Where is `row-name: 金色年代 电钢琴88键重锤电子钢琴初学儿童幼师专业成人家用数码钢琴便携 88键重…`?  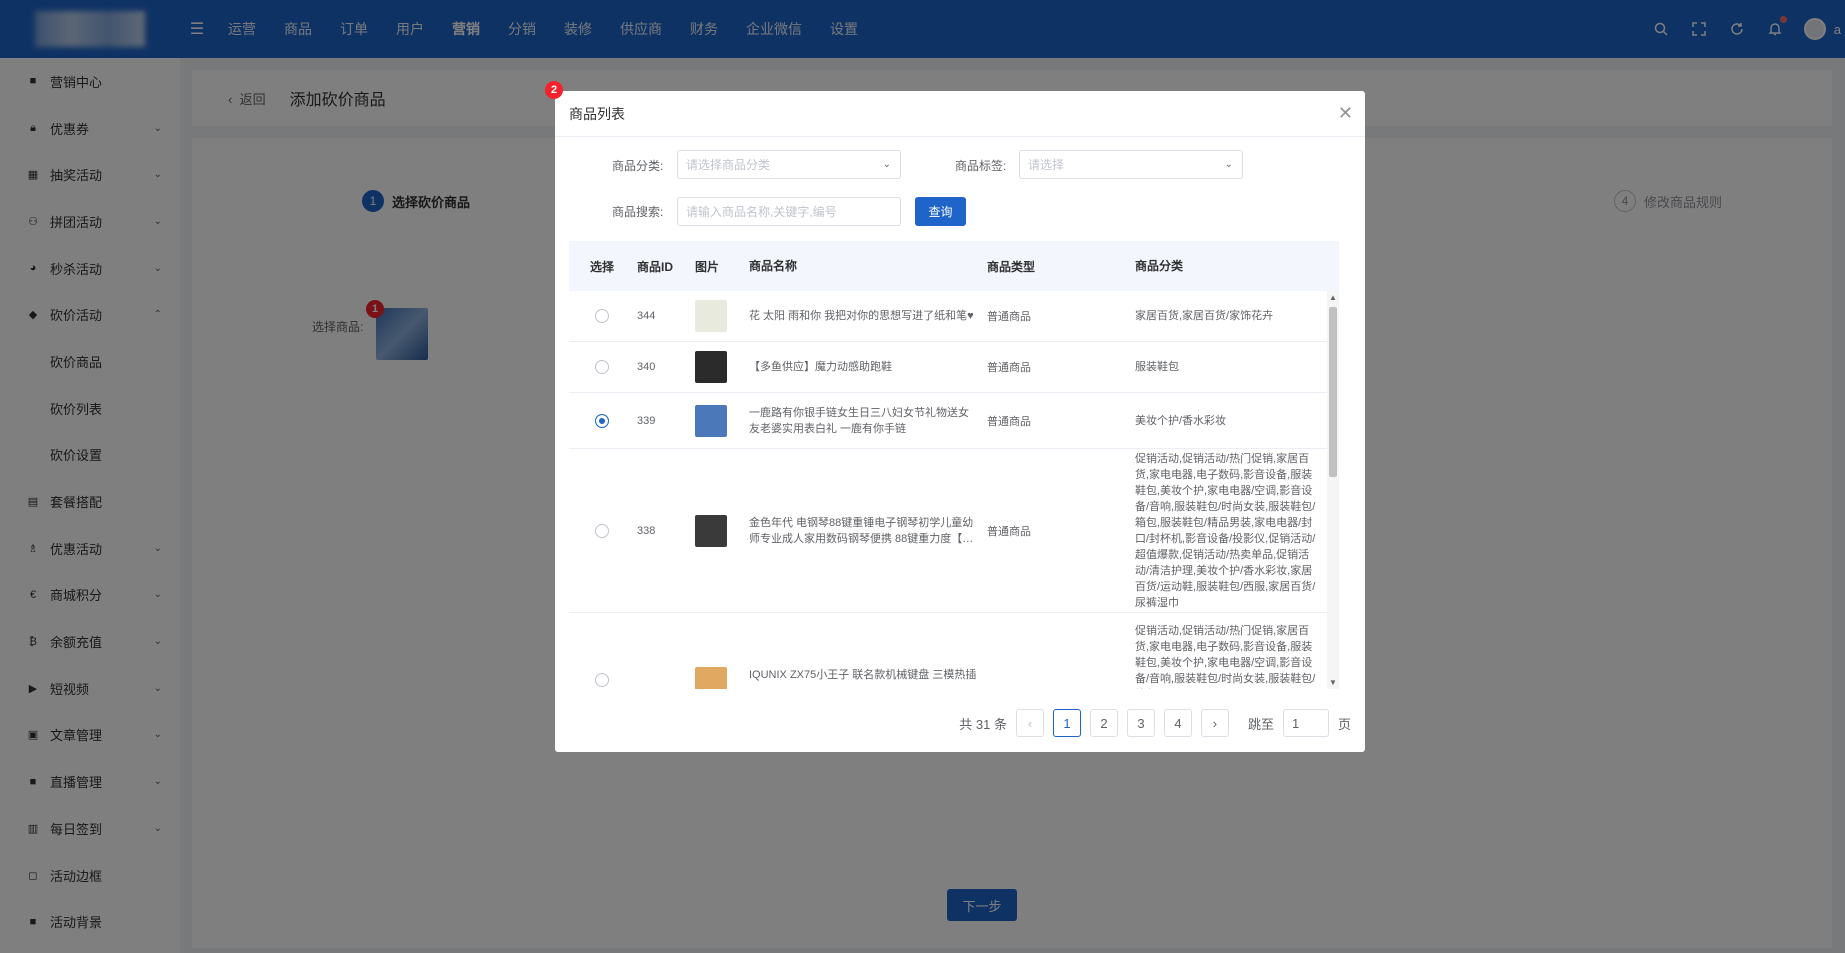
row-name: 金色年代 电钢琴88键重锤电子钢琴初学儿童幼师专业成人家用数码钢琴便携 88键重… is located at coordinates (861, 530).